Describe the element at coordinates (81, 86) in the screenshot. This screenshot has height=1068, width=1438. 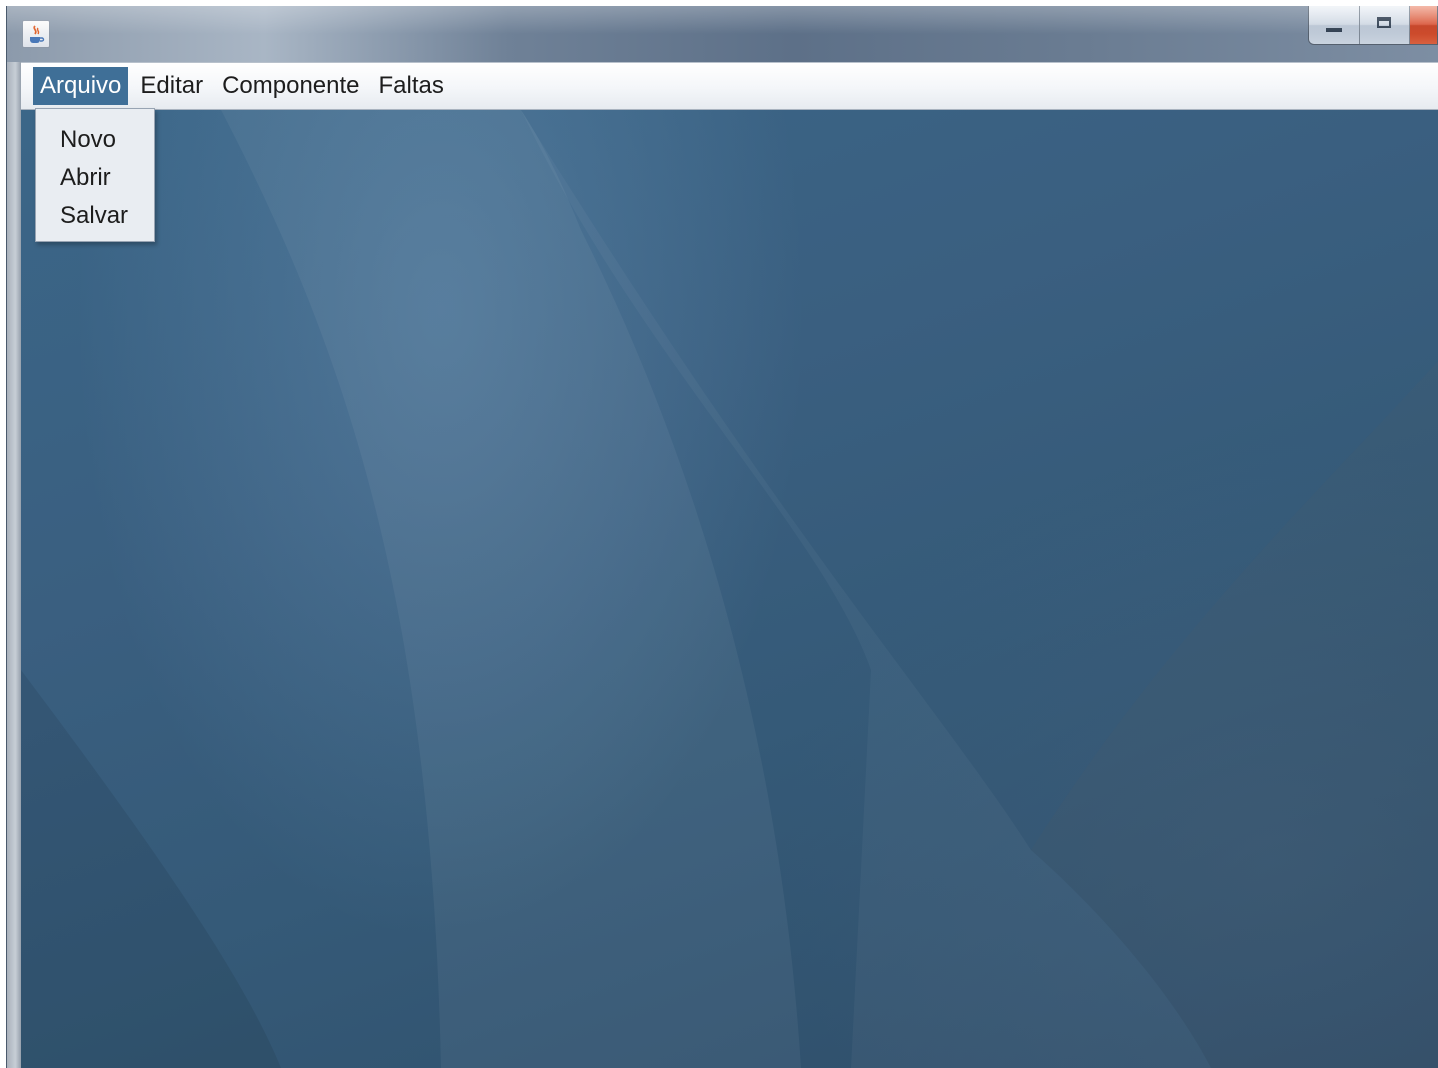
I see `menu-arquivo: Arquivo` at that location.